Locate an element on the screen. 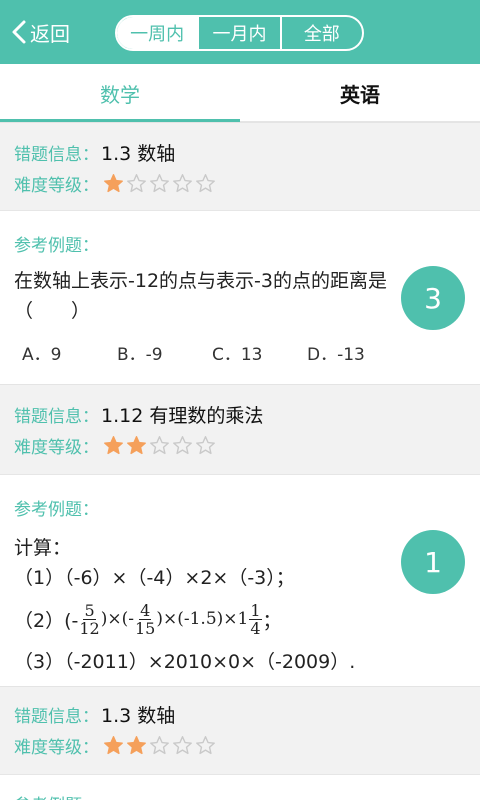 The width and height of the screenshot is (480, 800). fraction-denominator: 15 is located at coordinates (145, 628).